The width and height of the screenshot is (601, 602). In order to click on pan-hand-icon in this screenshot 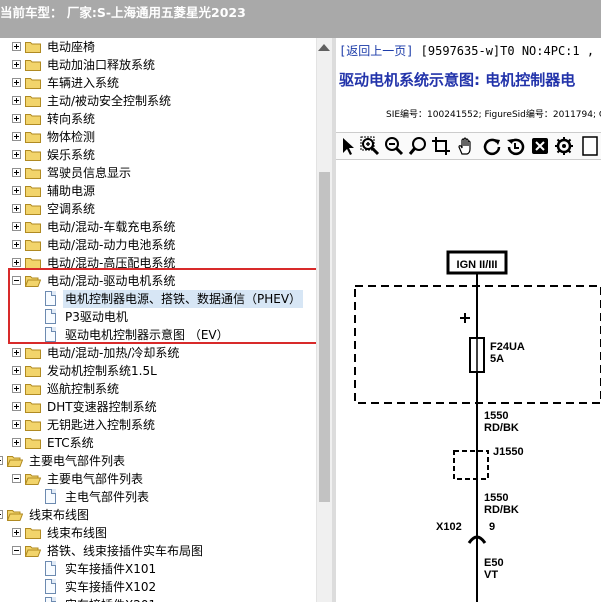, I will do `click(466, 146)`.